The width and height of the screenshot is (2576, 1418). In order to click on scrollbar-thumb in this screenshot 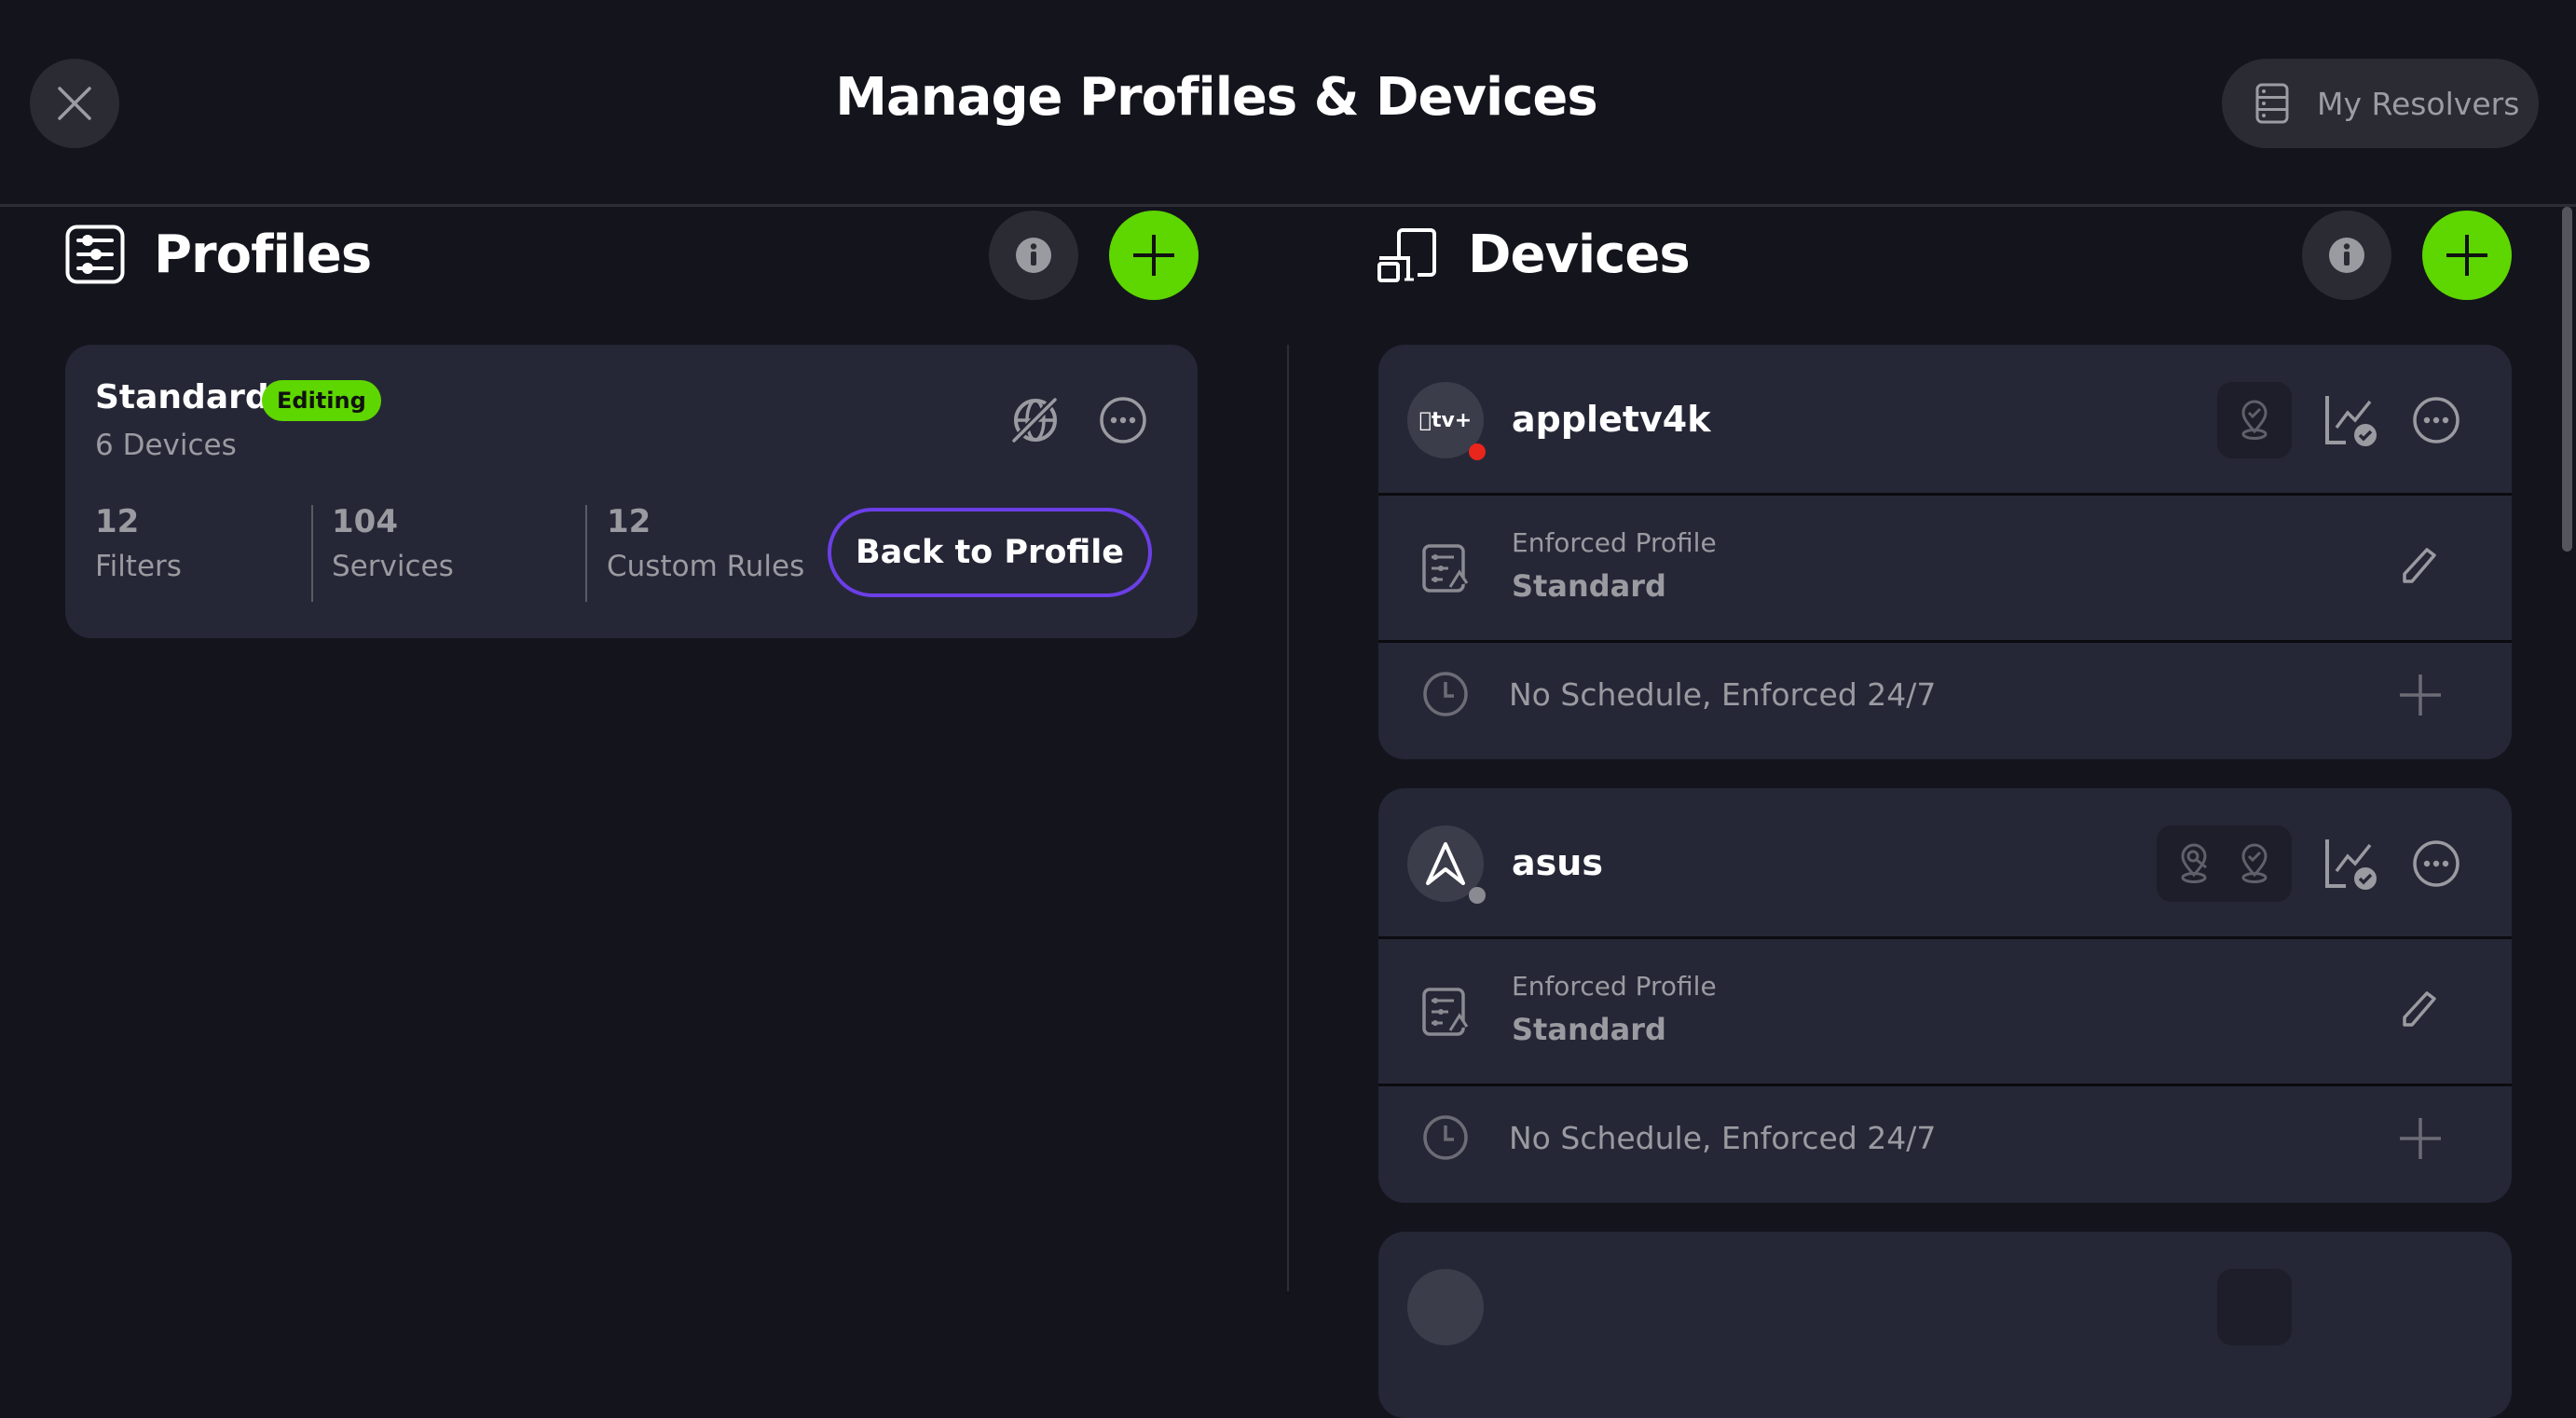, I will do `click(2567, 380)`.